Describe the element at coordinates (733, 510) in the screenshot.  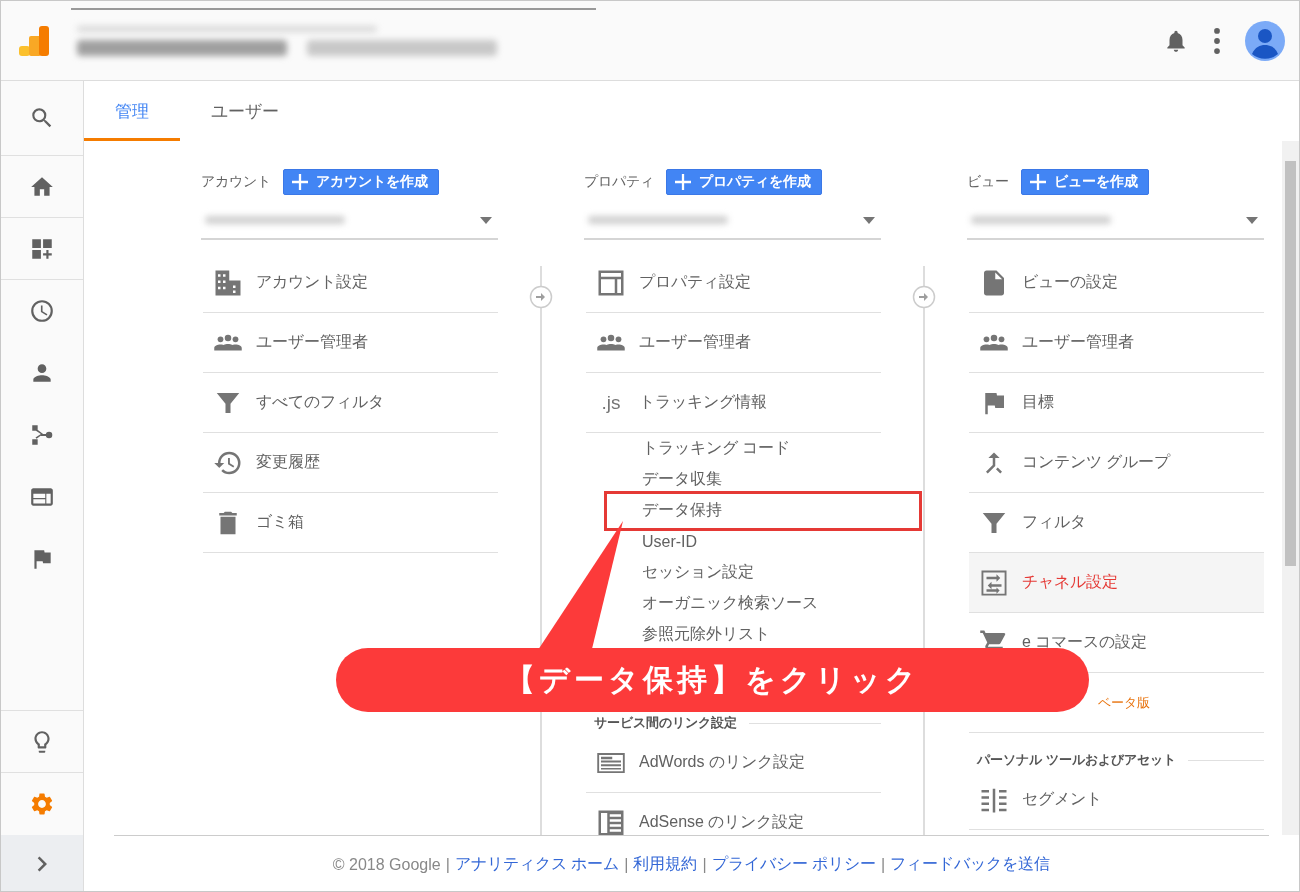
I see `submenu-link: データ保持` at that location.